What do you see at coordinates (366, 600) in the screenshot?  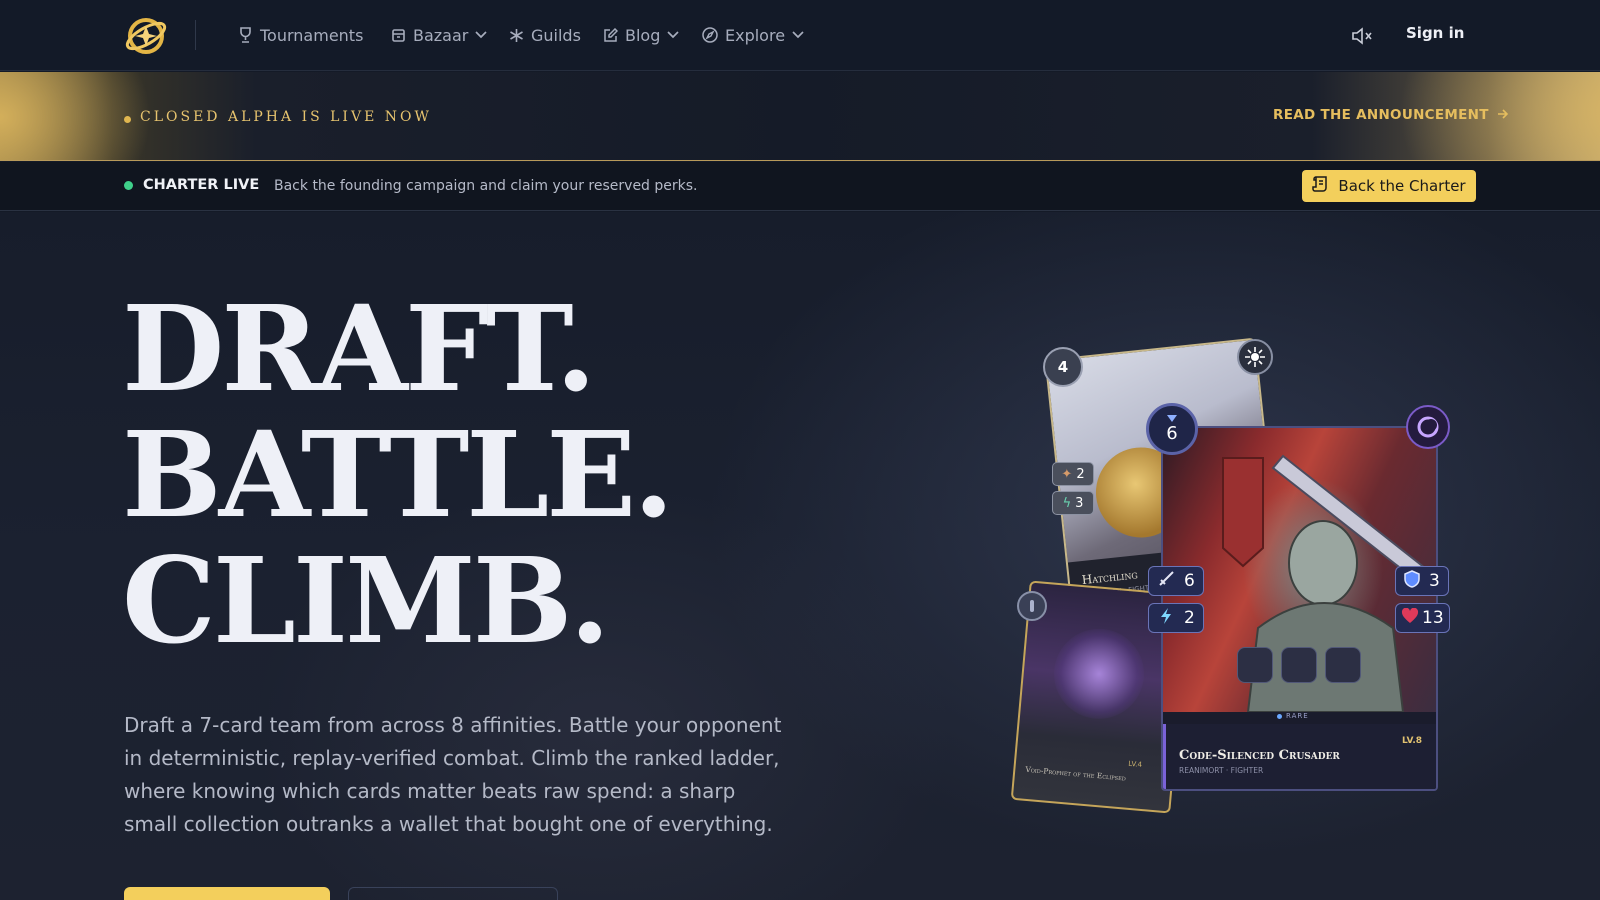 I see `headline-line-3: CLIMB.` at bounding box center [366, 600].